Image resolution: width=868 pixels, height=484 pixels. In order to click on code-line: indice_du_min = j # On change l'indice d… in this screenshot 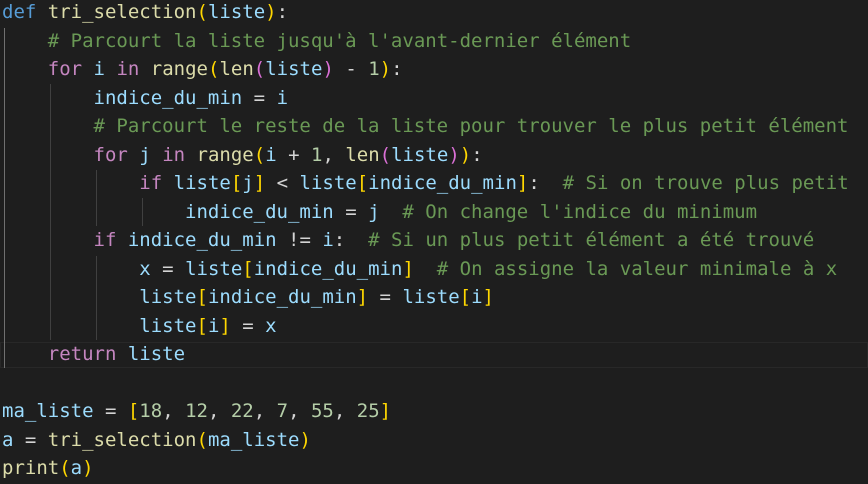, I will do `click(379, 212)`.